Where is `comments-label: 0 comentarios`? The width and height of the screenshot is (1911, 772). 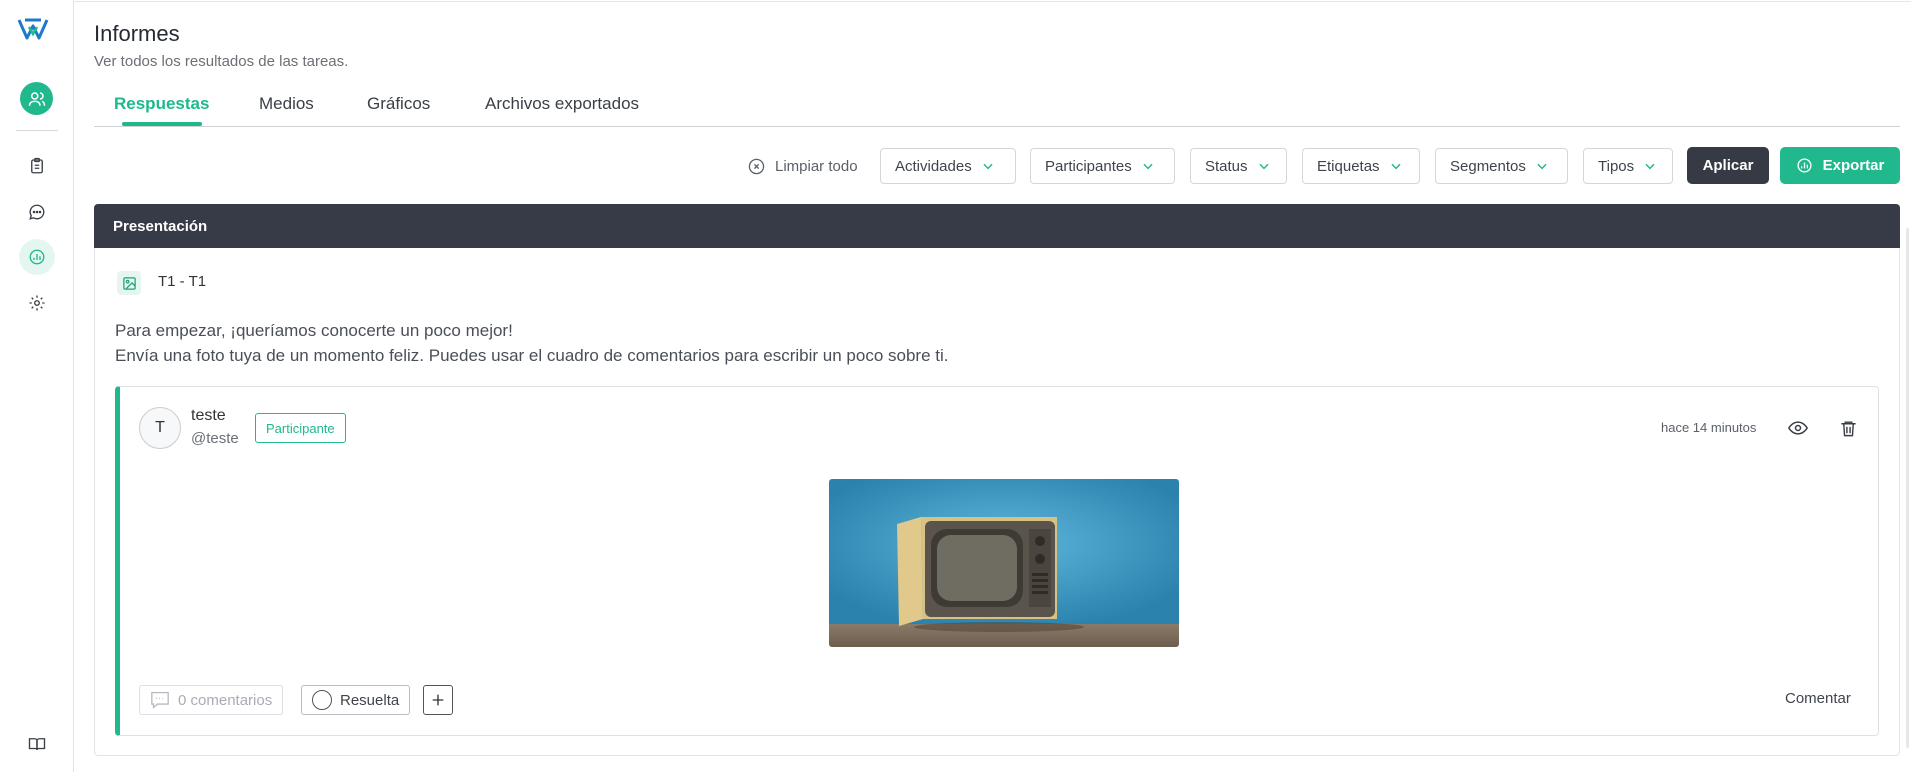
comments-label: 0 comentarios is located at coordinates (225, 700).